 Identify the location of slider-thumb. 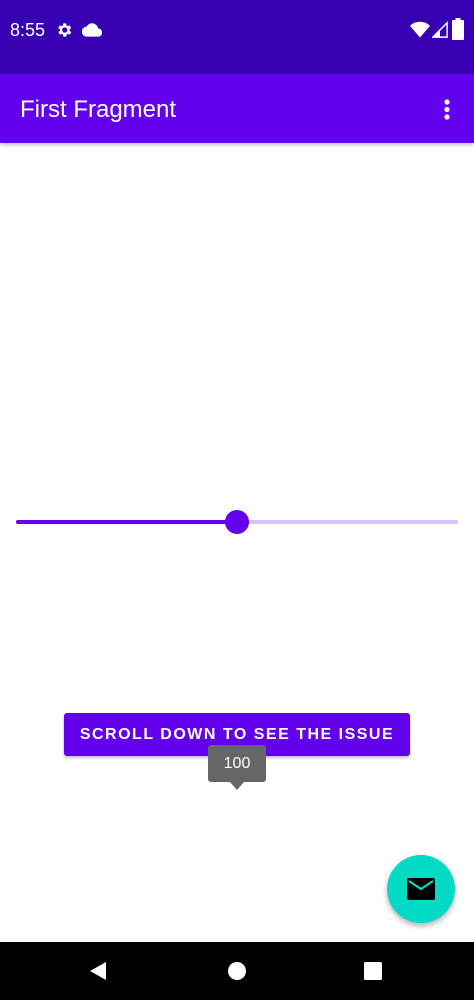
(237, 522).